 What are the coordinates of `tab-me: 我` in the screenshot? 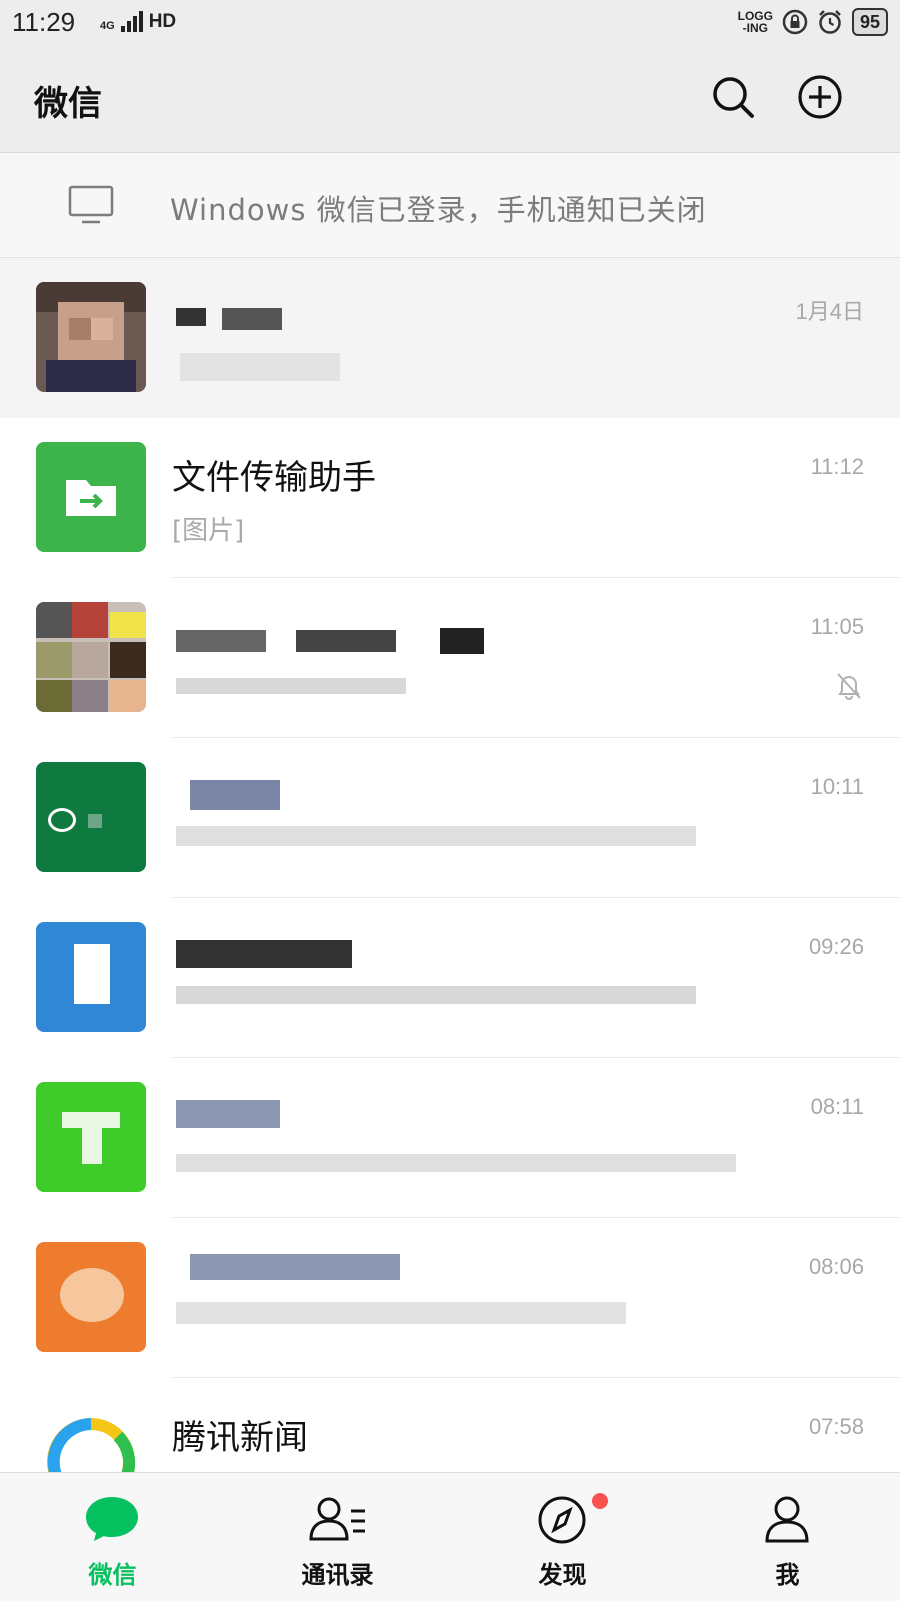 It's located at (787, 1537).